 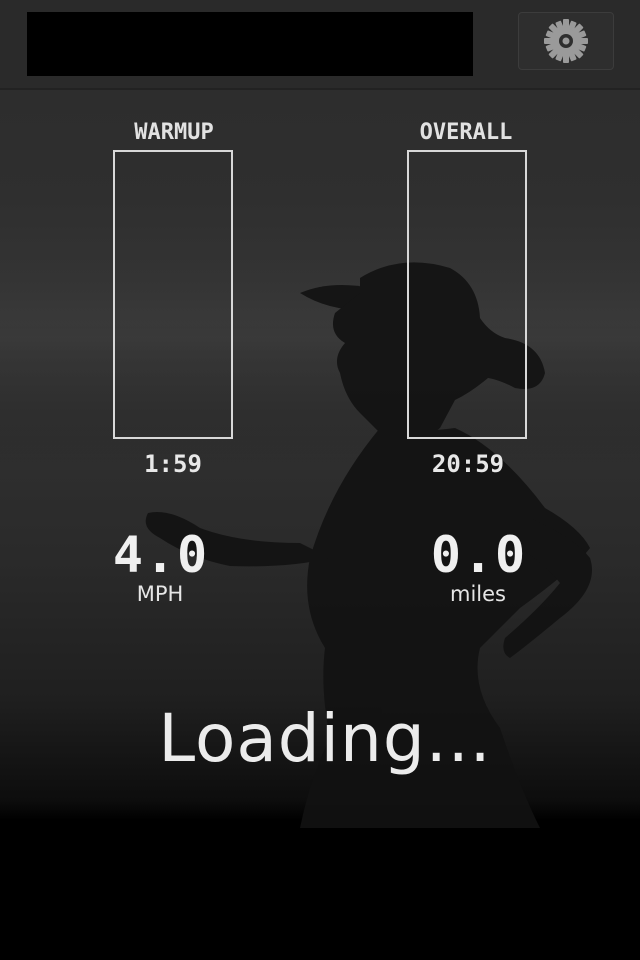 I want to click on distance-unit: miles, so click(x=478, y=594).